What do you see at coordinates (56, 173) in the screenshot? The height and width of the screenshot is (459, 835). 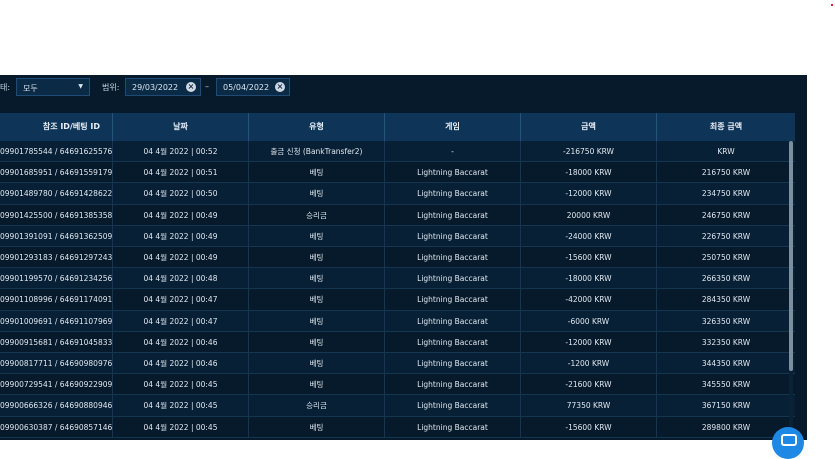 I see `cell-ref-id: 09901685951 / 64691559179` at bounding box center [56, 173].